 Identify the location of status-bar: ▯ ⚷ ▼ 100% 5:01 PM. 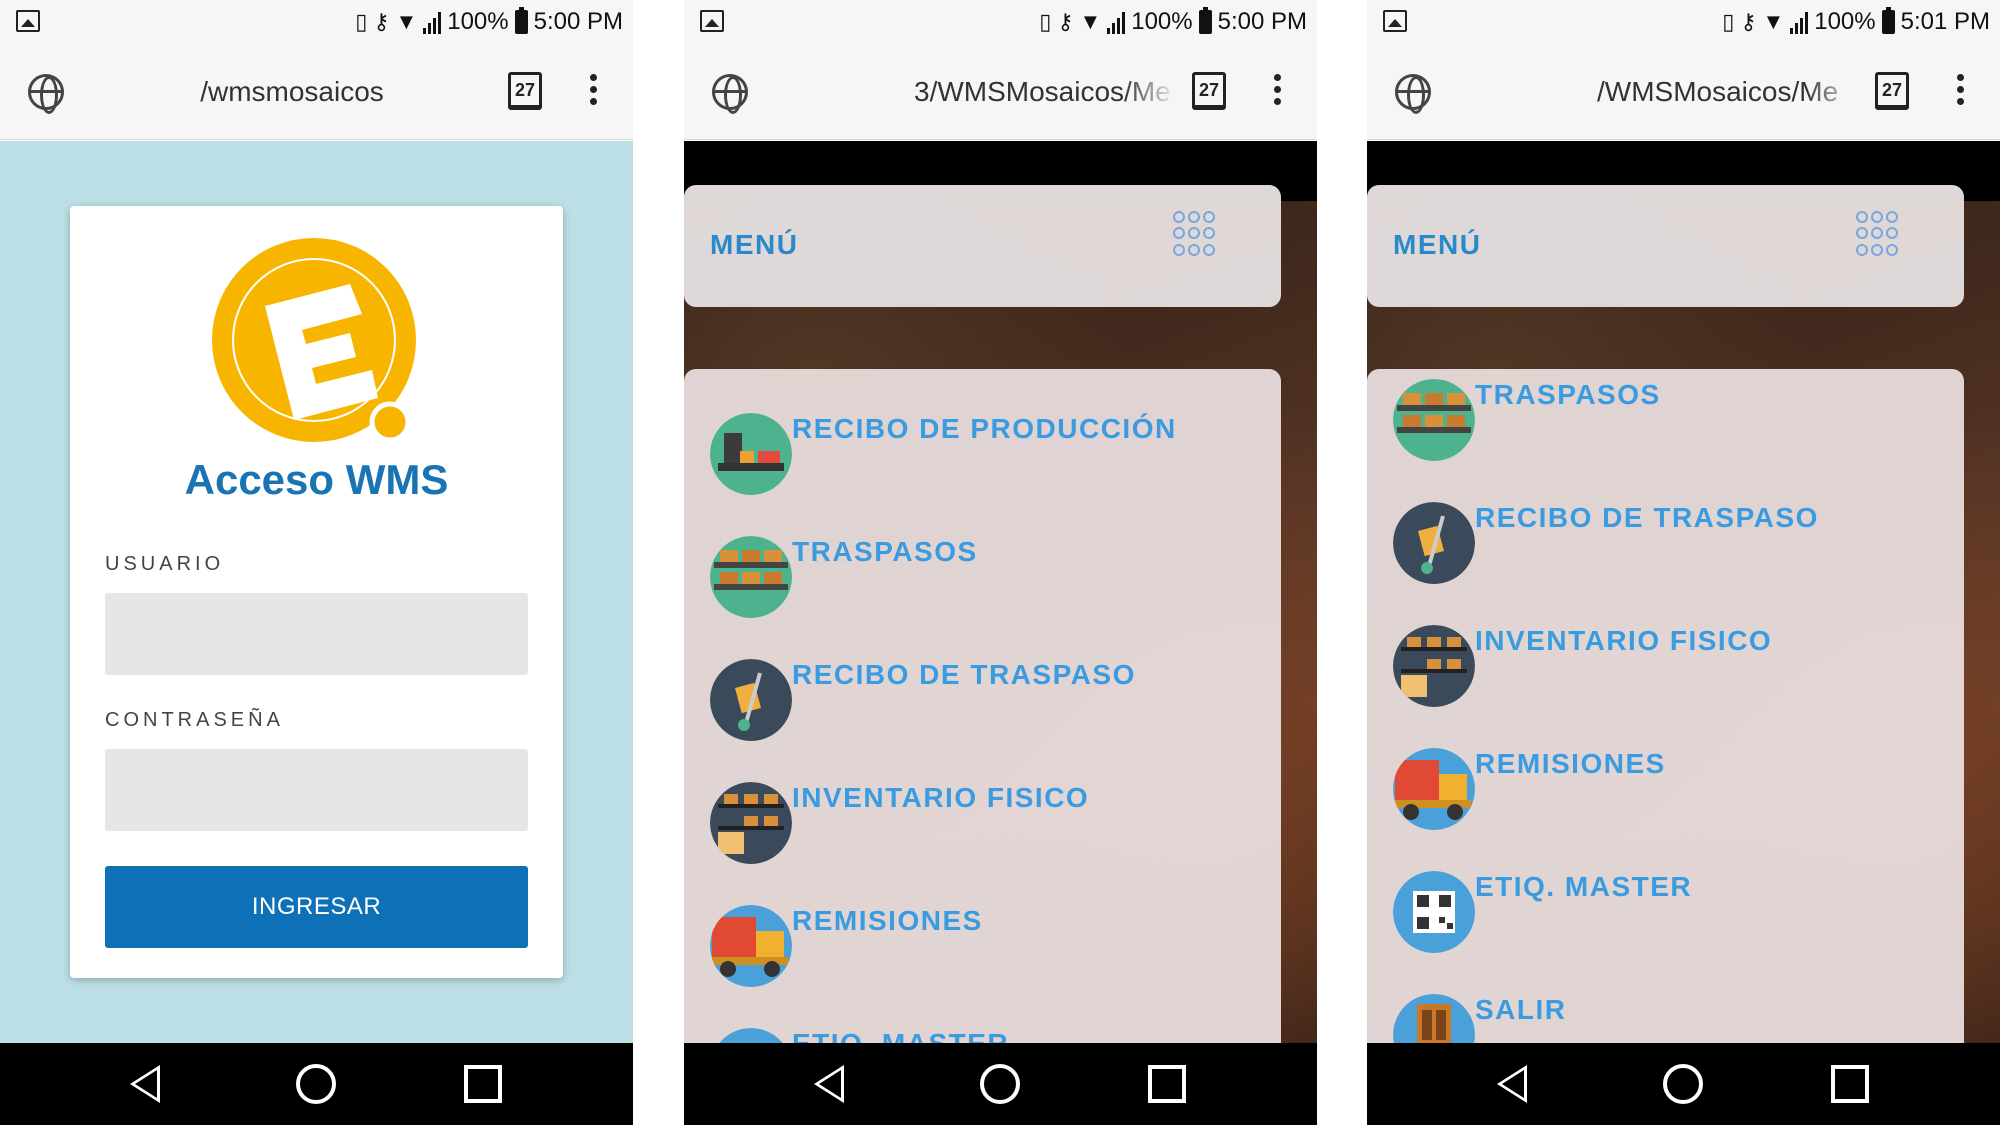
(1683, 22).